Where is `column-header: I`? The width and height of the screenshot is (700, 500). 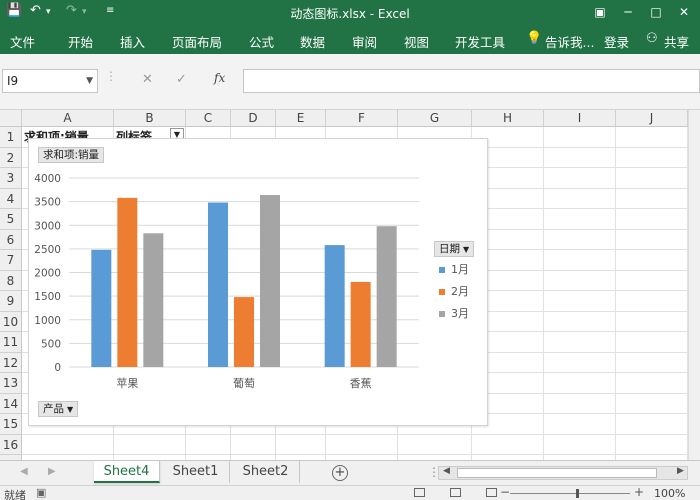
column-header: I is located at coordinates (580, 118).